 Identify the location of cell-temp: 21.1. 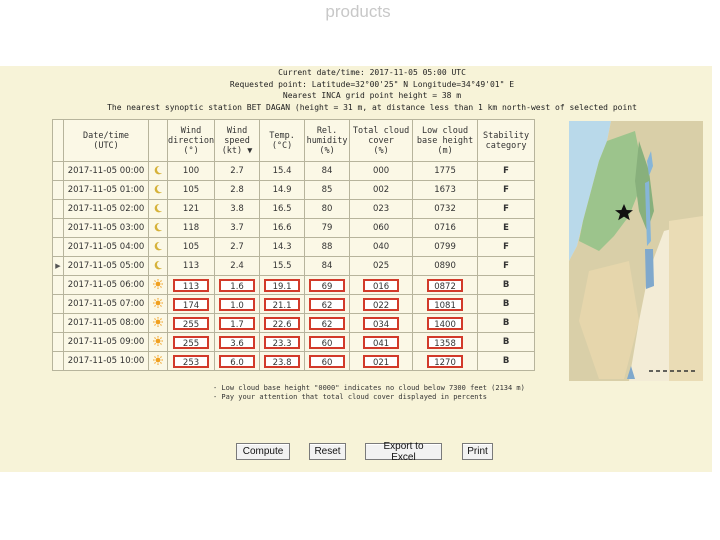
(282, 304).